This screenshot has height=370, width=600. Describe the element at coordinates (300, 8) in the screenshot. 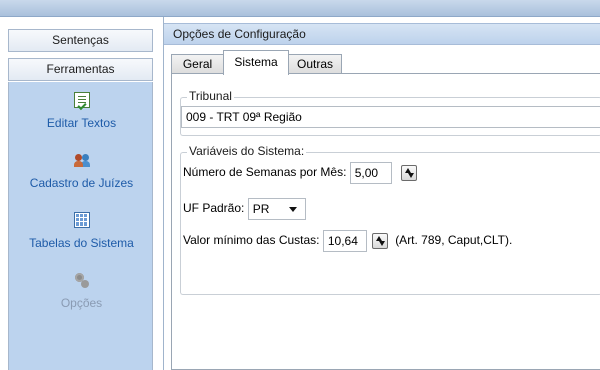

I see `window-top-strip` at that location.